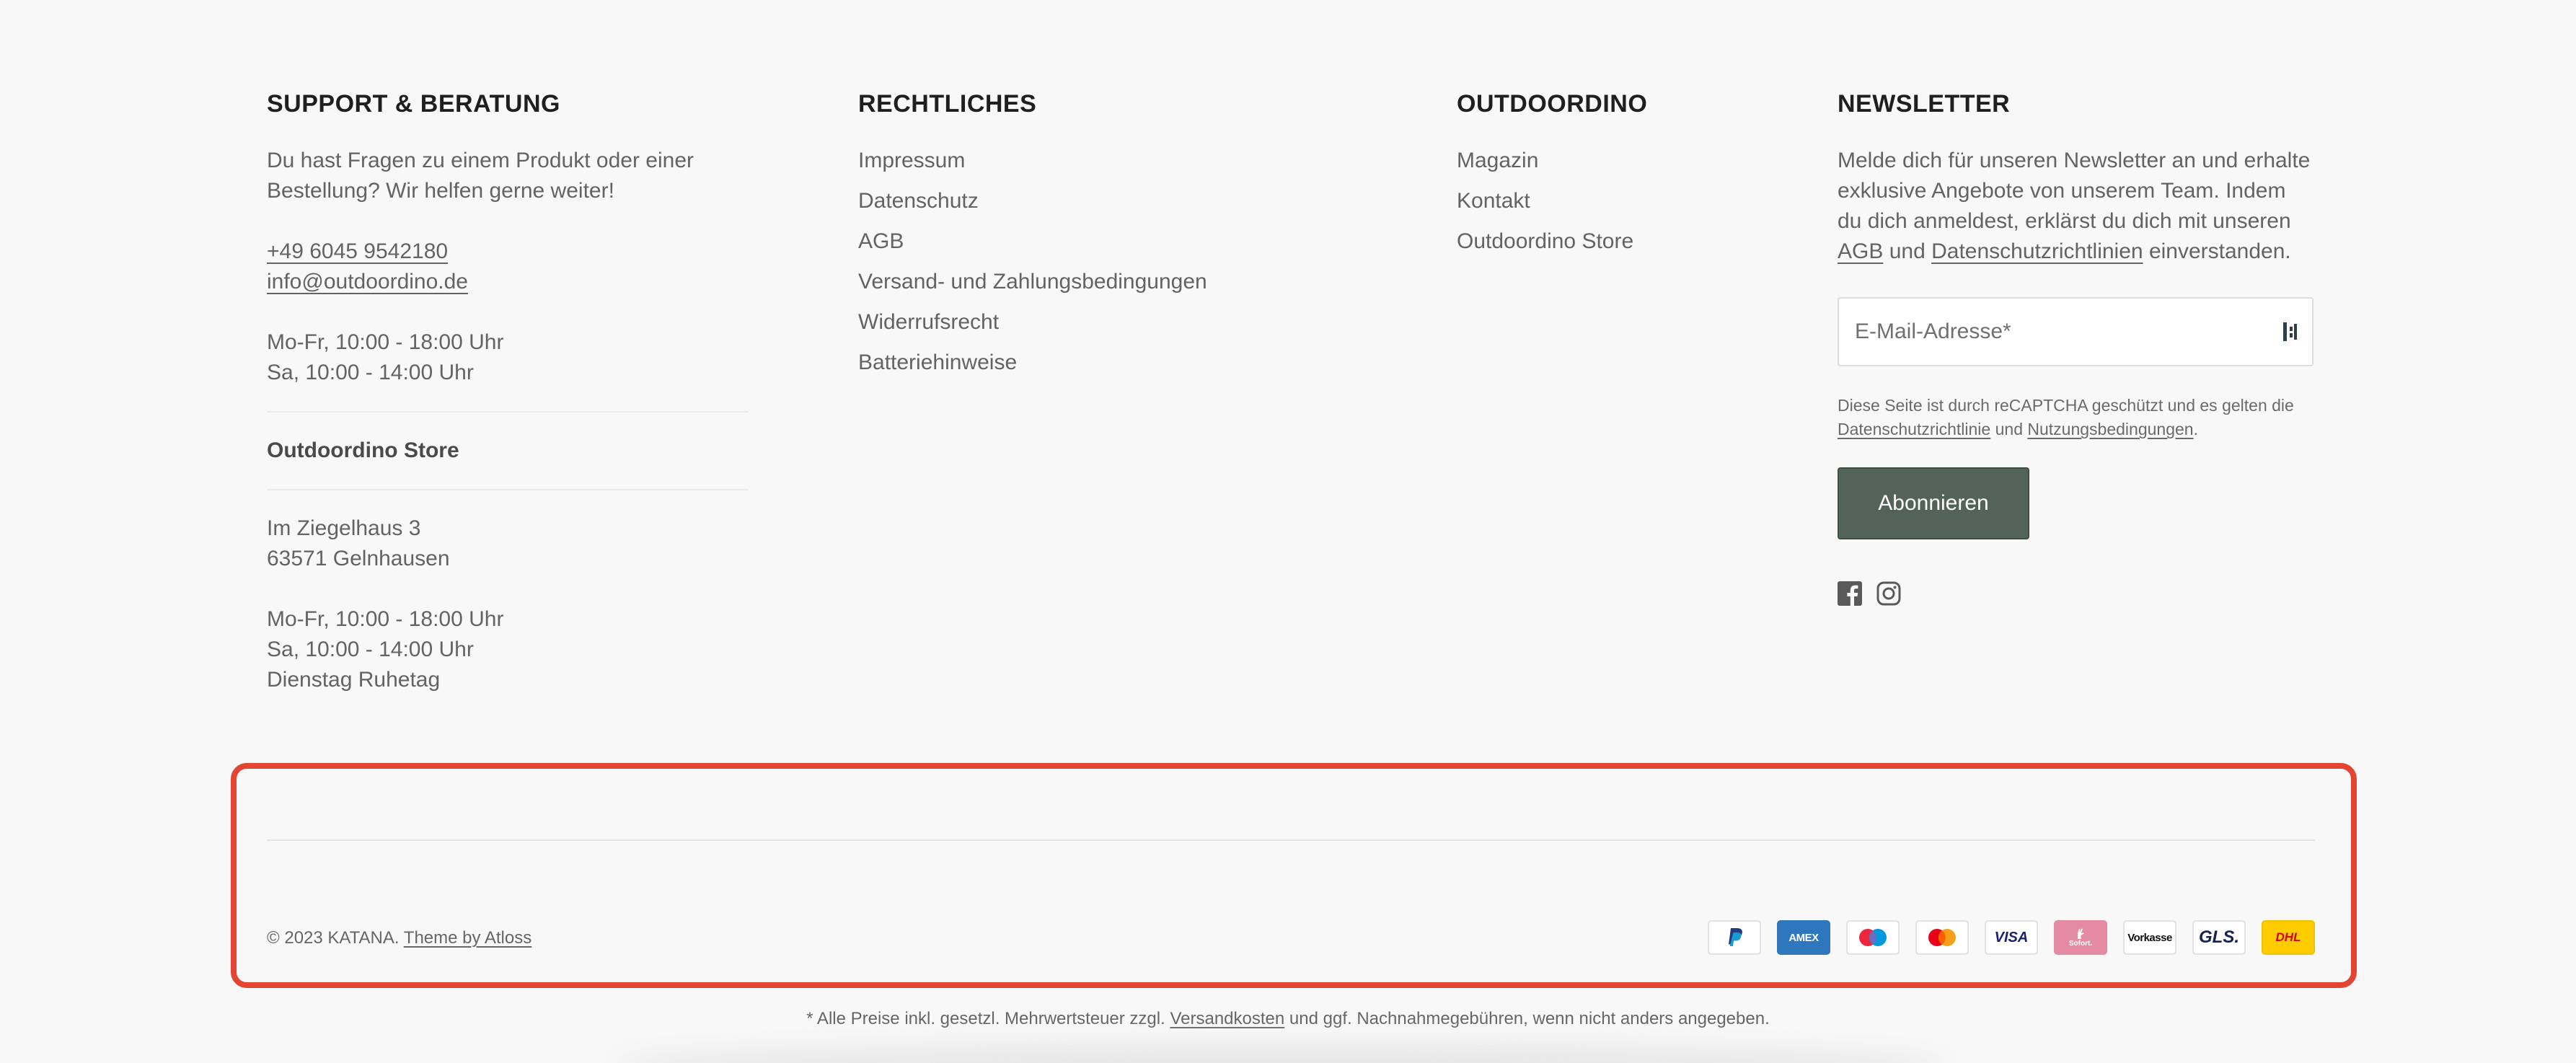  Describe the element at coordinates (354, 680) in the screenshot. I see `store-closed-day: Dienstag Ruhetag` at that location.